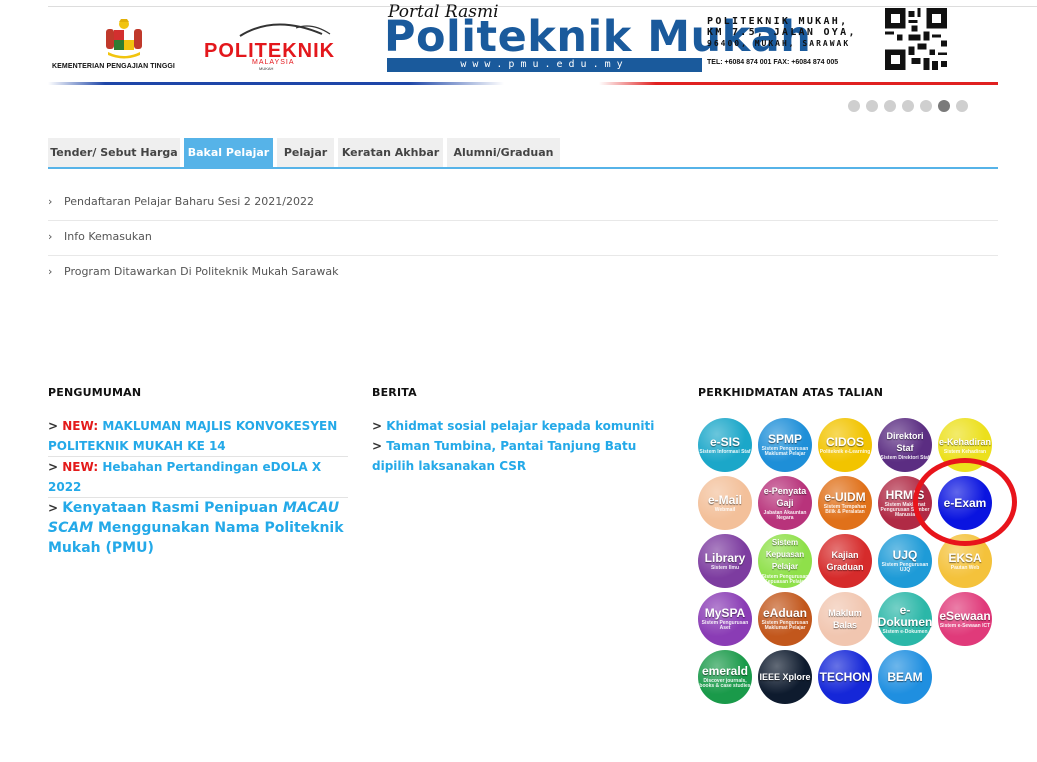  I want to click on service-name: Kajian Graduan, so click(845, 561).